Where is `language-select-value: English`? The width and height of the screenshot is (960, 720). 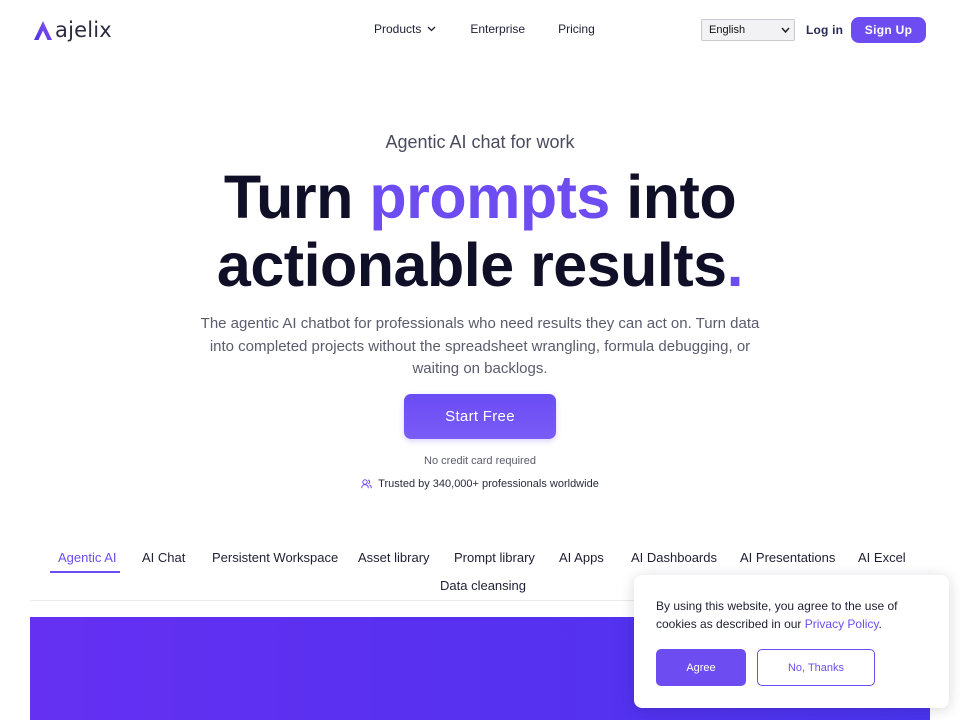
language-select-value: English is located at coordinates (727, 30).